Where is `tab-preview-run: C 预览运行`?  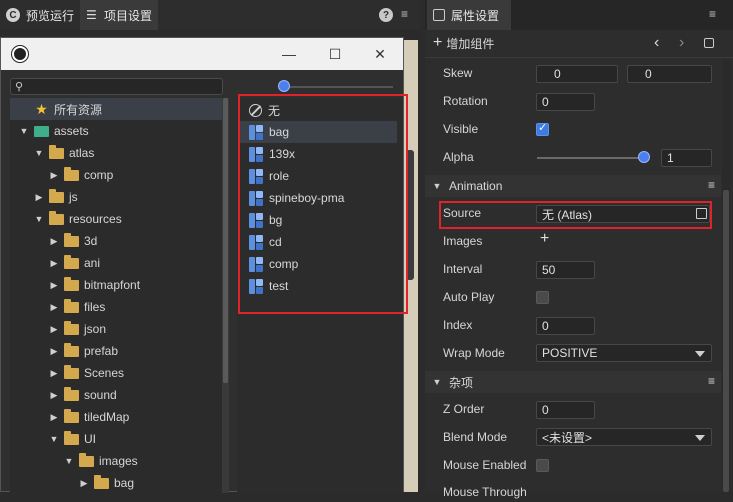
tab-preview-run: C 预览运行 is located at coordinates (40, 15).